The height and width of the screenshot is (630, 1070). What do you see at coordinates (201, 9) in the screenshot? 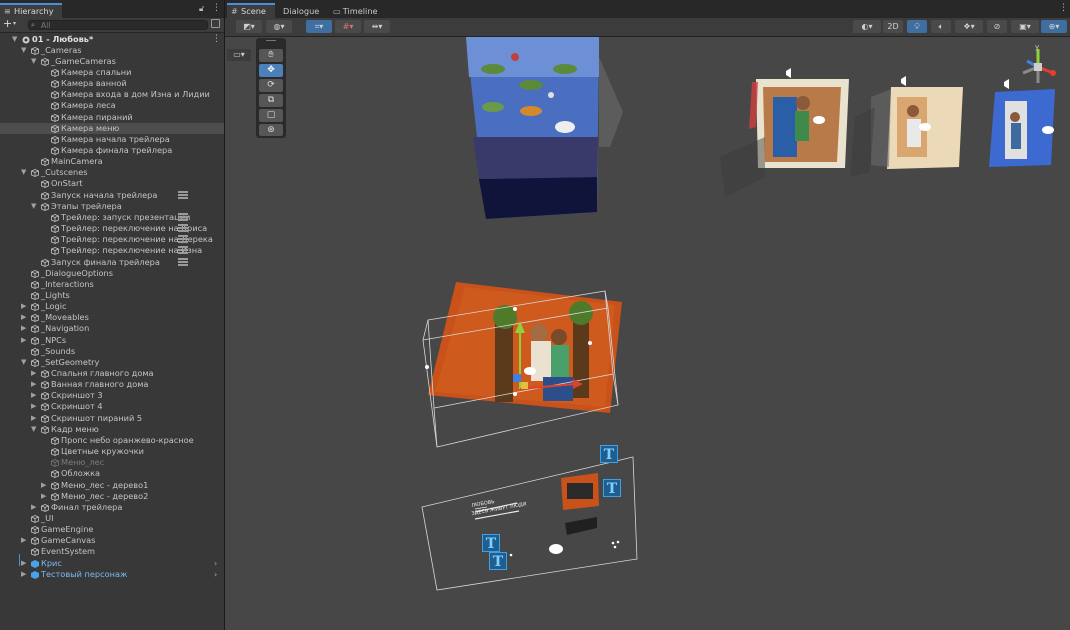
I see `lock-icon: 🔓︎` at bounding box center [201, 9].